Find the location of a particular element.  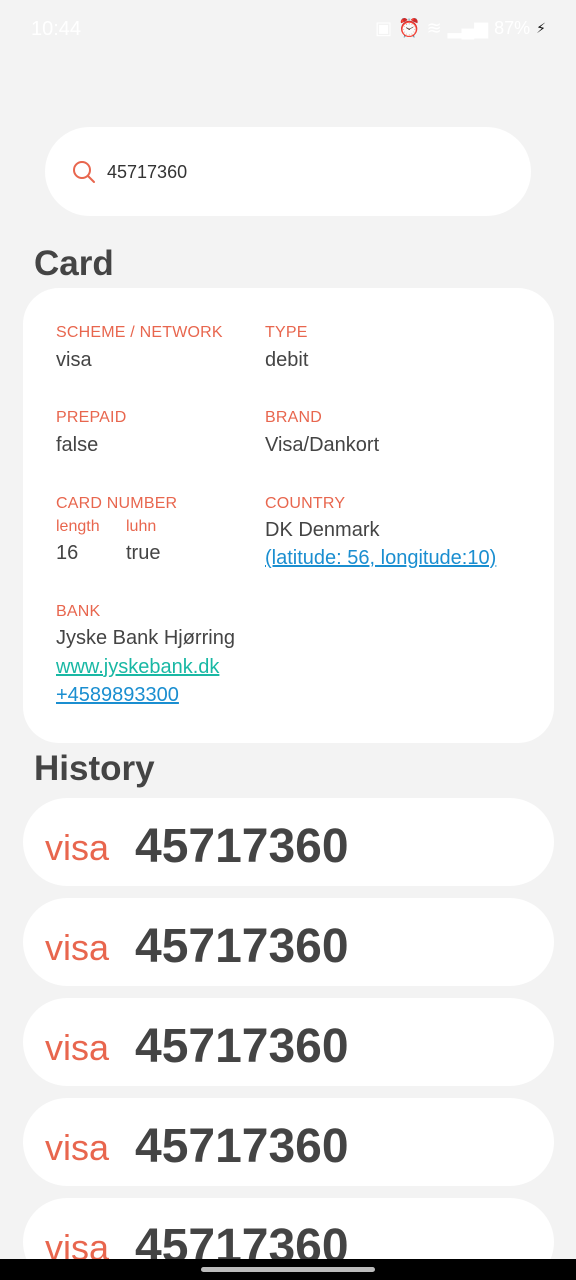

navigation-bar is located at coordinates (288, 1269).